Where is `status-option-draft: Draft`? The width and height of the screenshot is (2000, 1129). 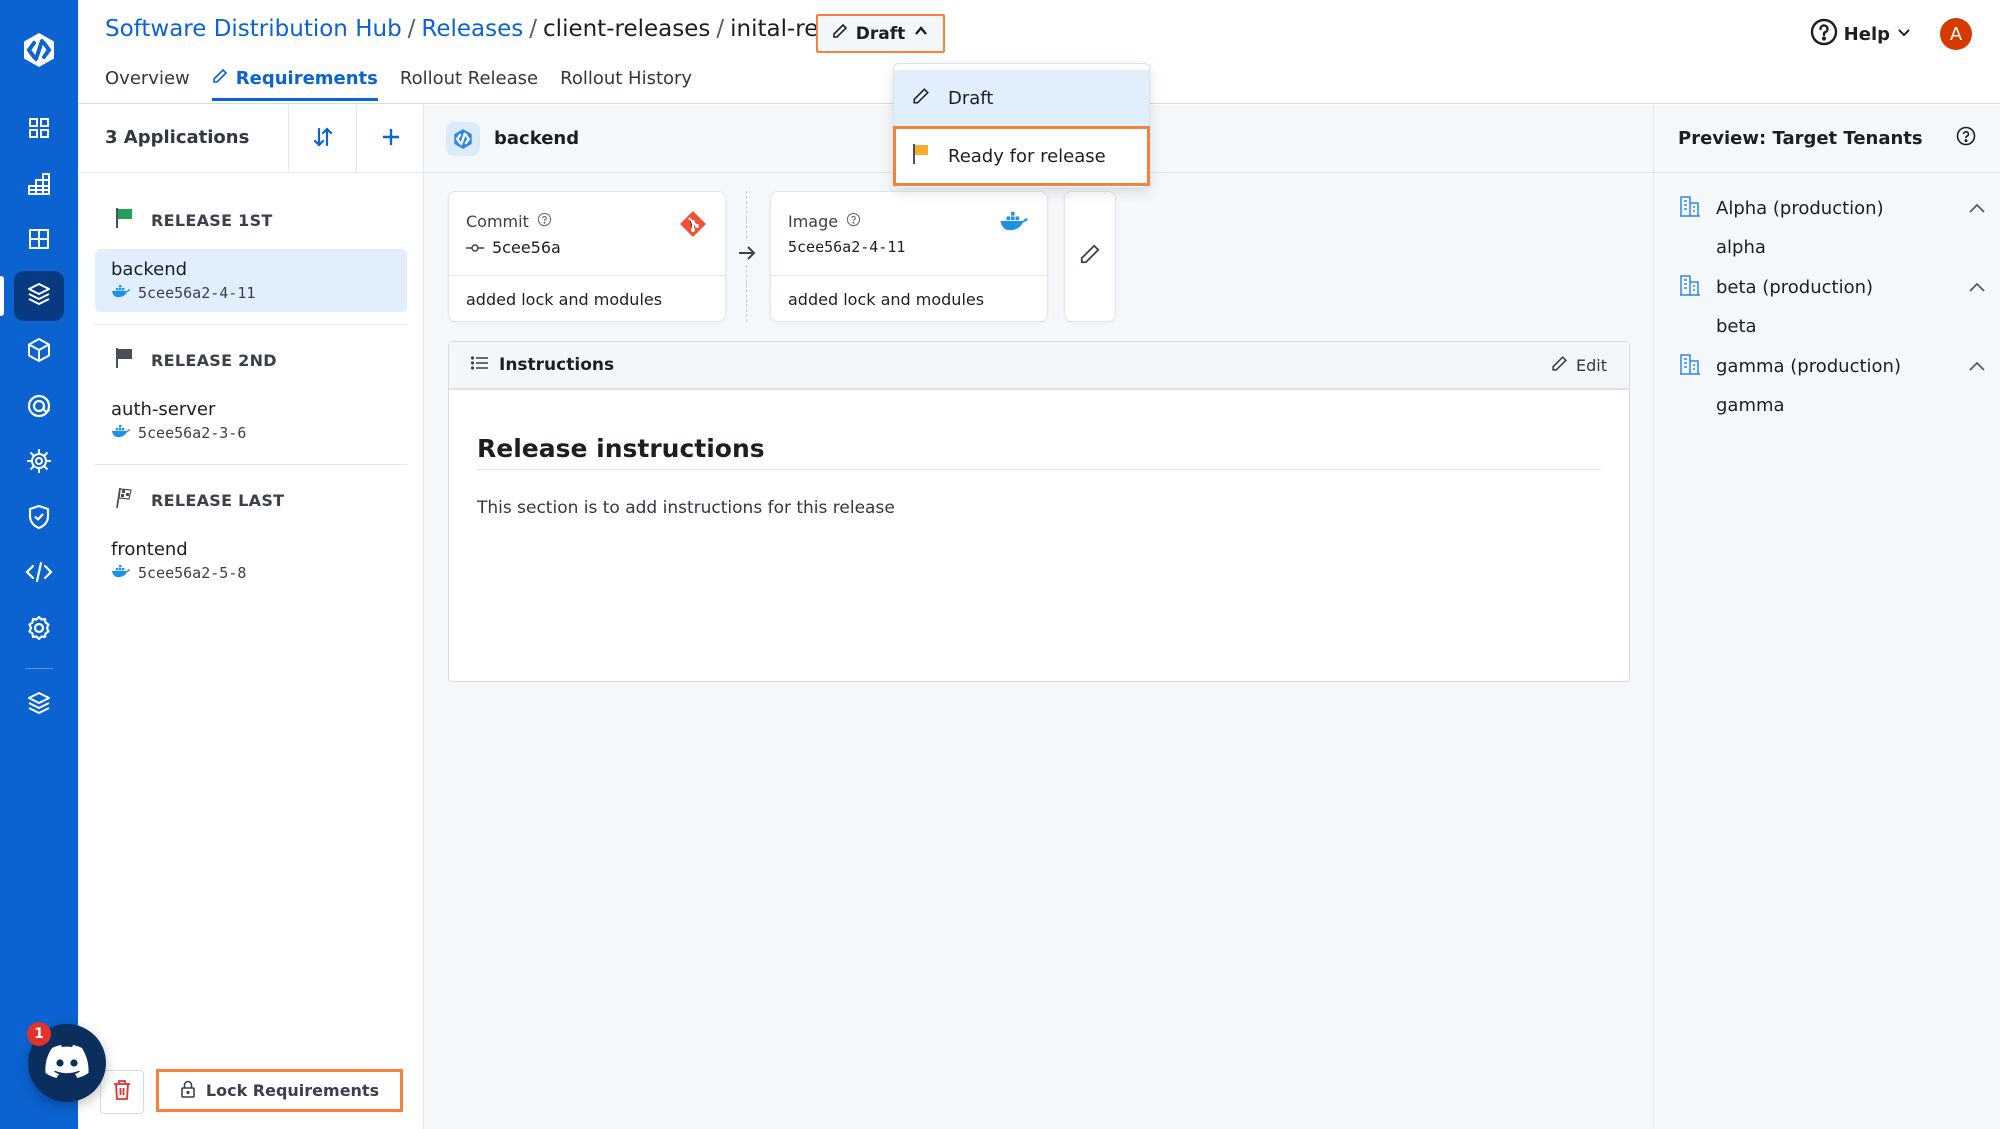
status-option-draft: Draft is located at coordinates (1021, 98).